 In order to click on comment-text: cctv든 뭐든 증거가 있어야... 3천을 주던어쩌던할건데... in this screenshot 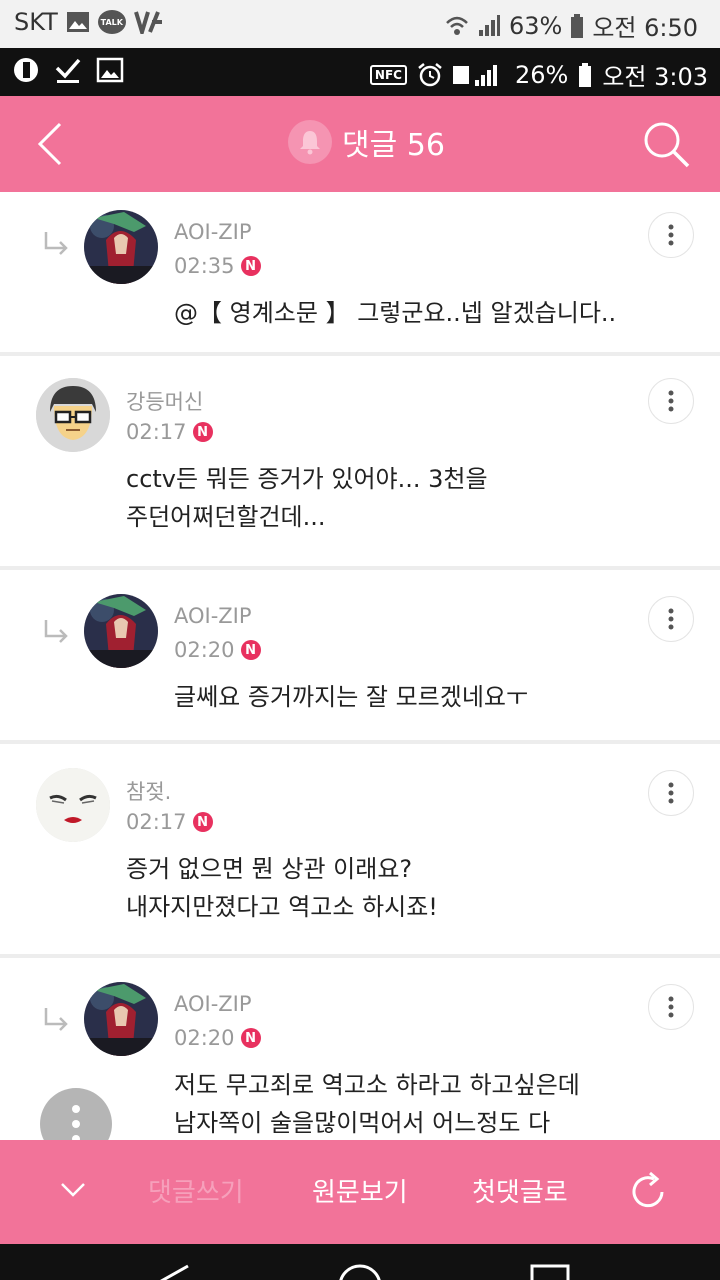, I will do `click(307, 498)`.